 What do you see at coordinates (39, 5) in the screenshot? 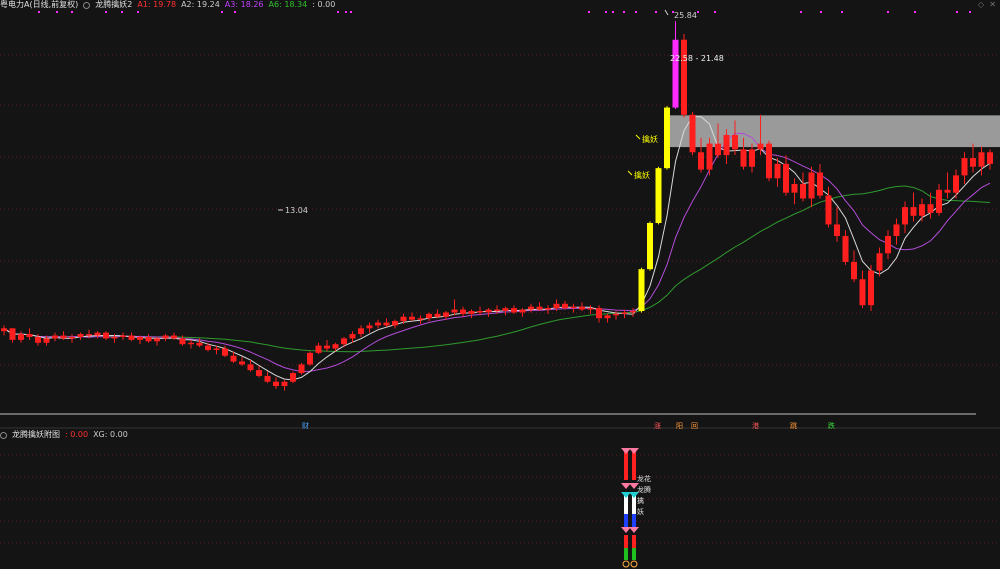
I see `stock-title: 粤电力A(日线,前复权)` at bounding box center [39, 5].